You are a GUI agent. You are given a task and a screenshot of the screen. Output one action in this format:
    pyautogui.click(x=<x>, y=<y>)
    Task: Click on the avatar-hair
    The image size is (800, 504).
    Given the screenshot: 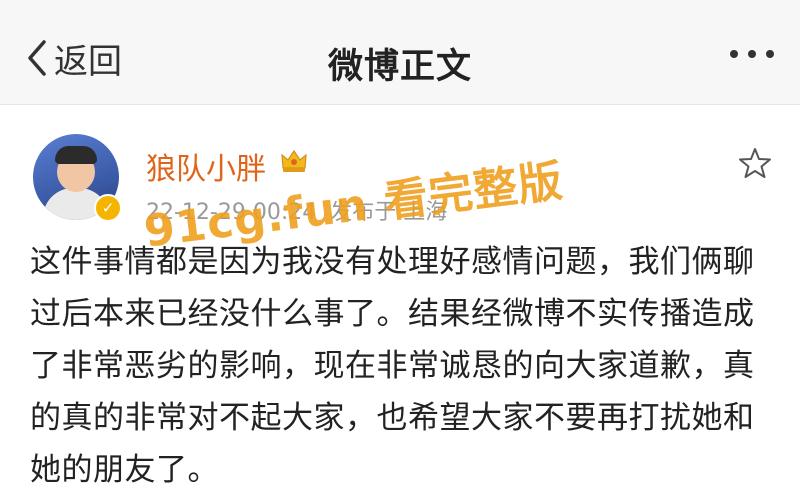 What is the action you would take?
    pyautogui.click(x=76, y=155)
    